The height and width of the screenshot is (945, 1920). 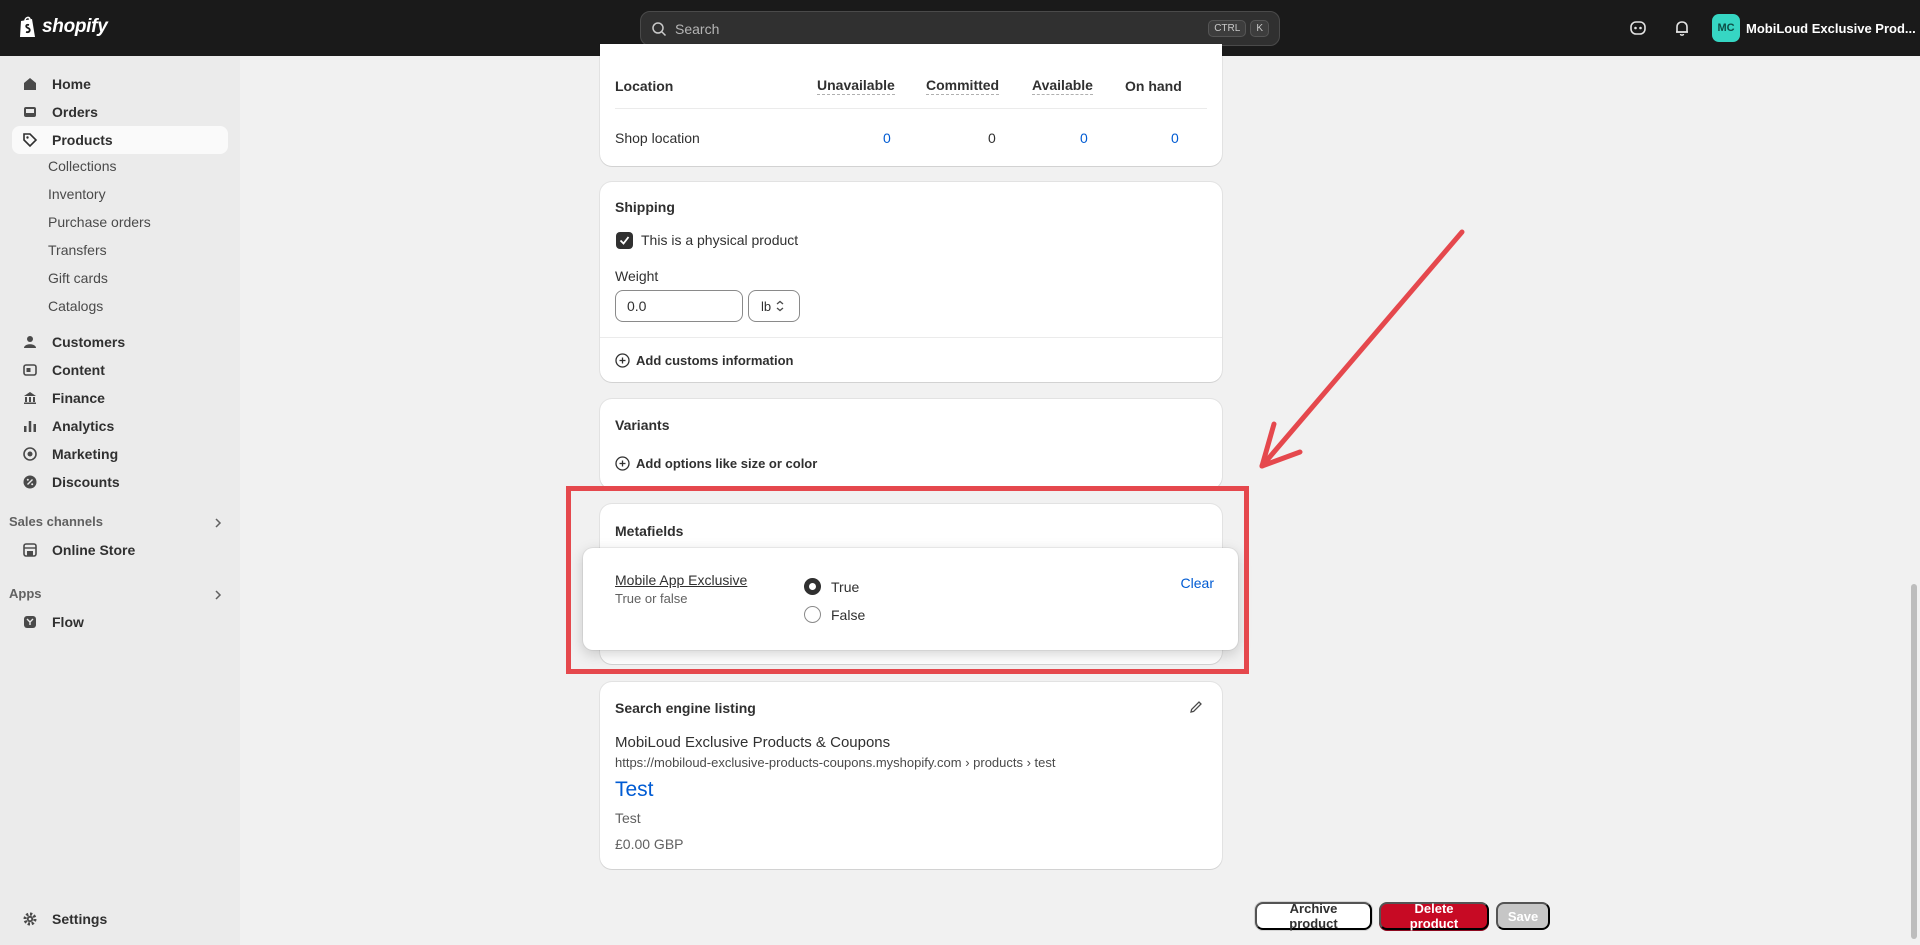 I want to click on sidebar-item-label: Orders, so click(x=75, y=112).